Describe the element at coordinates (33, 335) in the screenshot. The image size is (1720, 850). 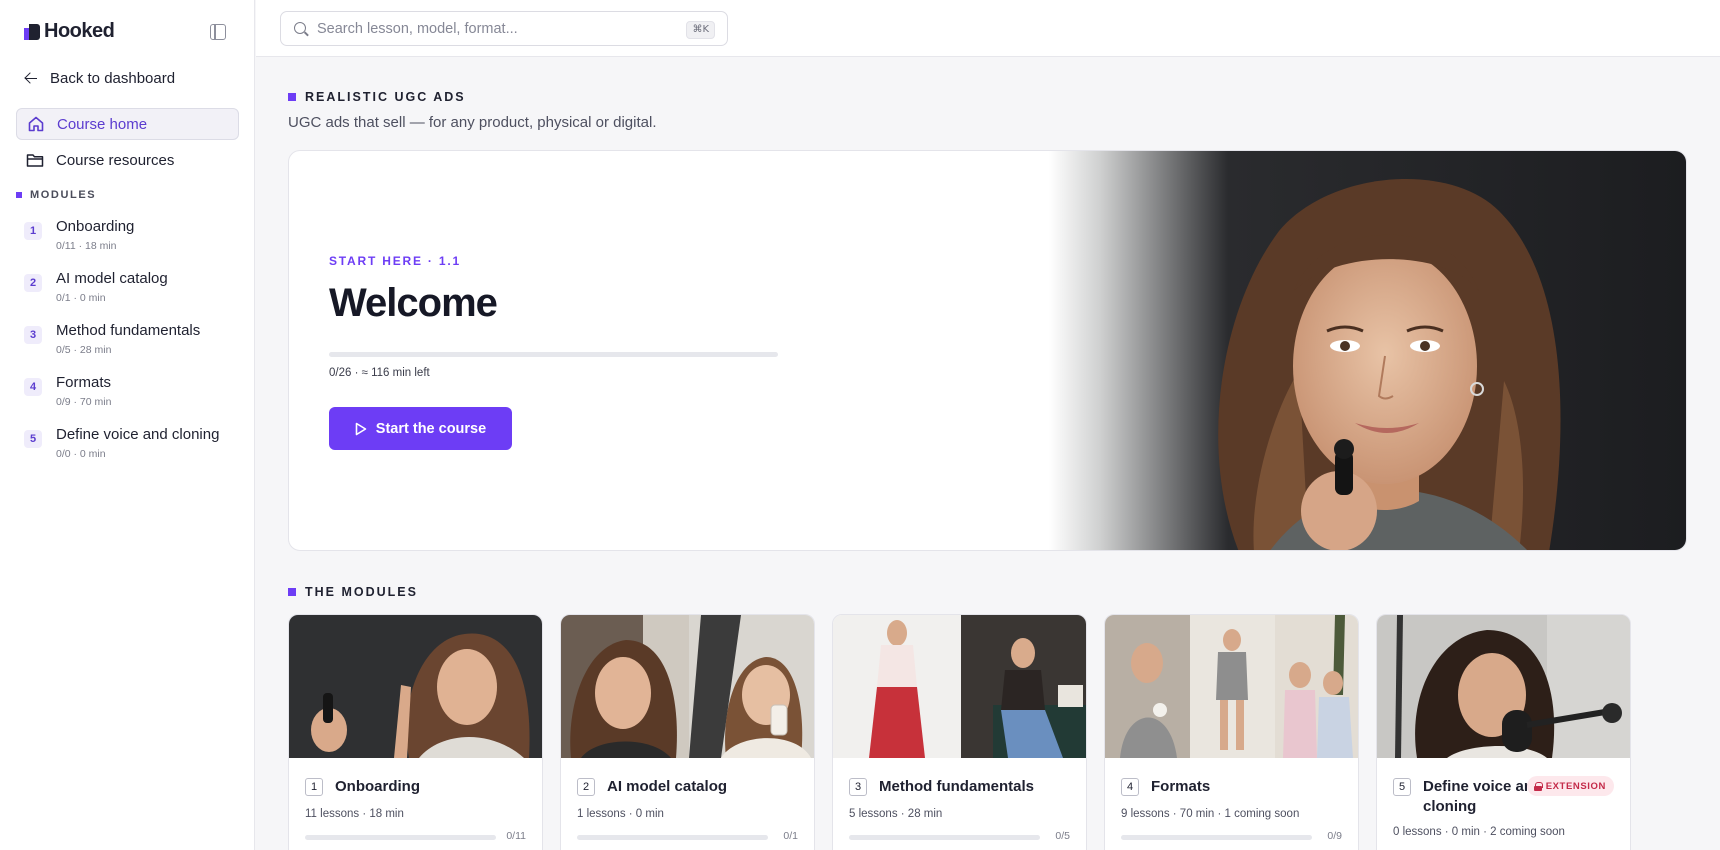
I see `module-number: 3` at that location.